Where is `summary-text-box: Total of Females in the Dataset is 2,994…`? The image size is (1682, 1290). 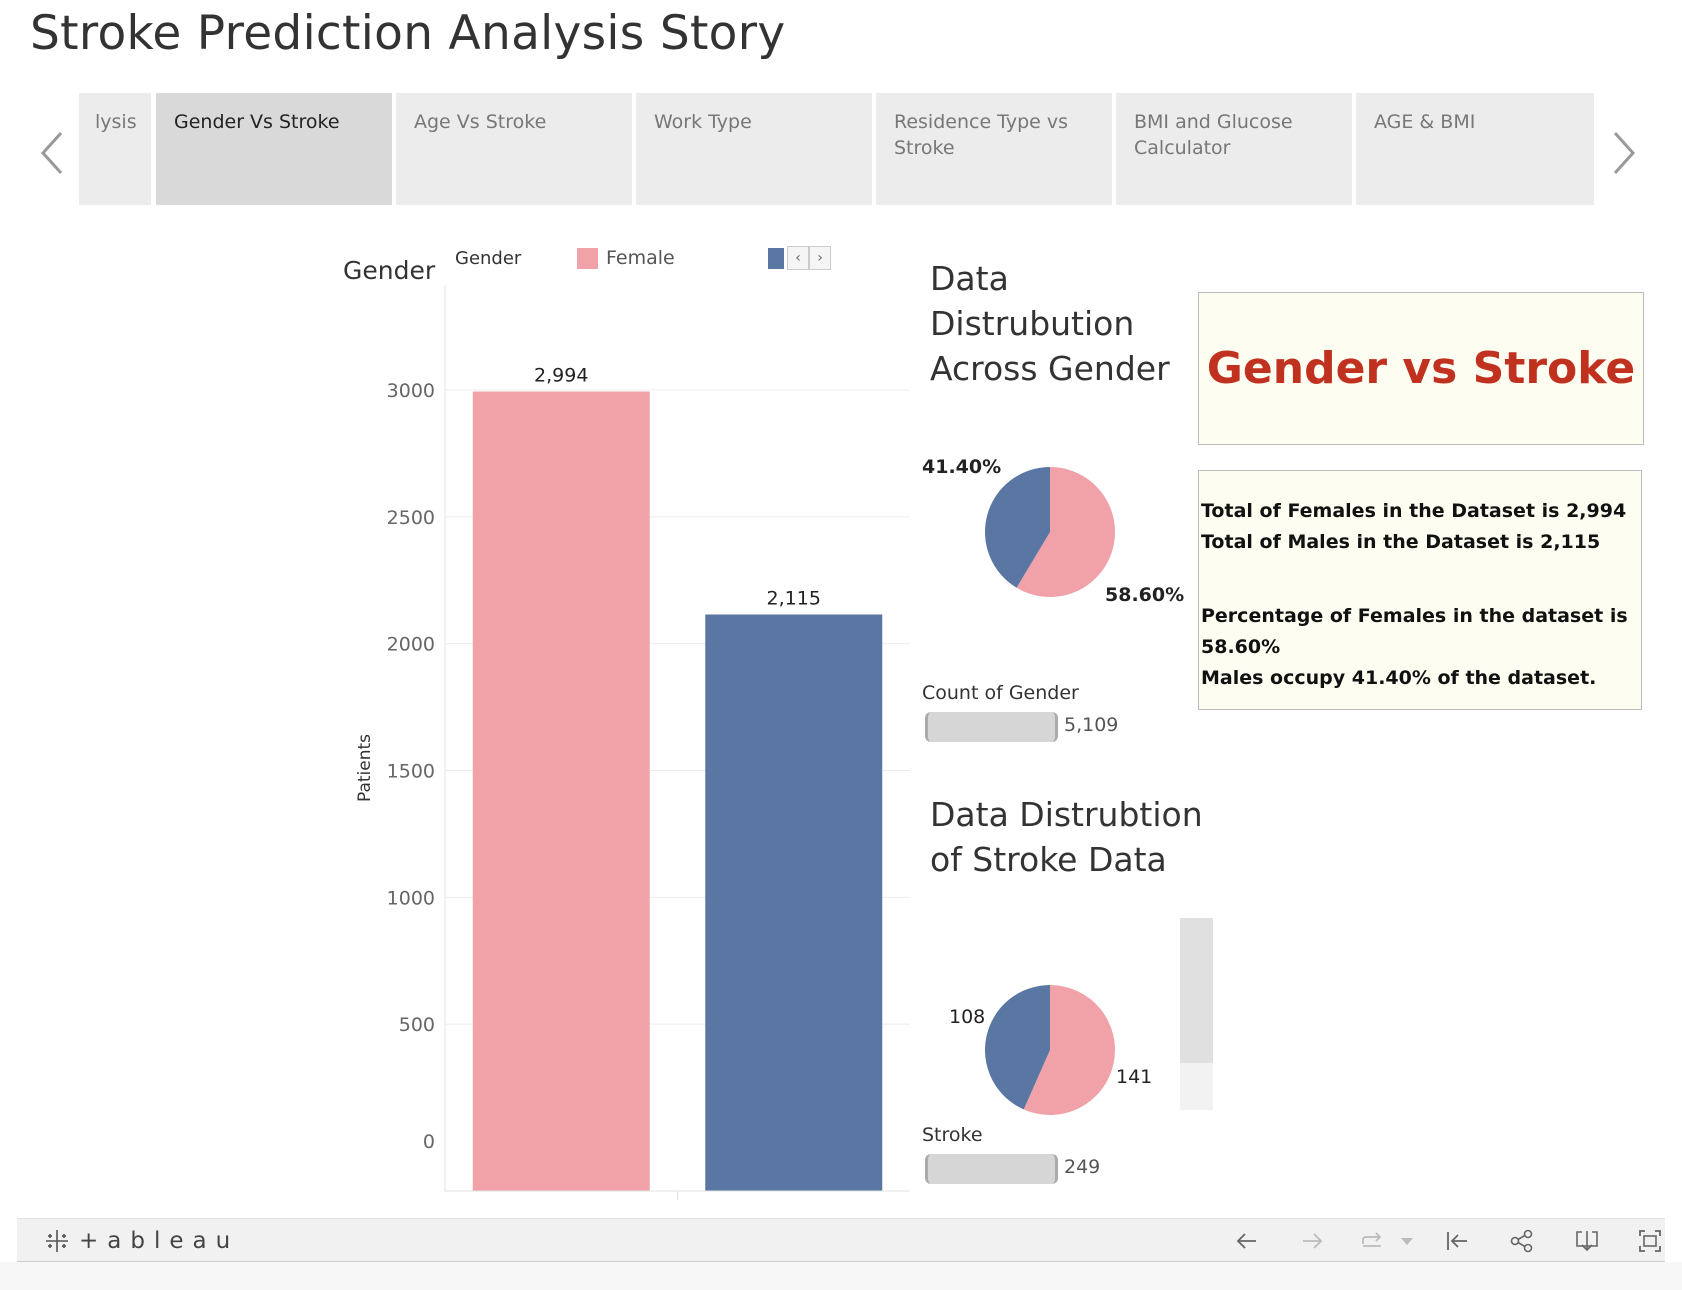 summary-text-box: Total of Females in the Dataset is 2,994… is located at coordinates (1420, 590).